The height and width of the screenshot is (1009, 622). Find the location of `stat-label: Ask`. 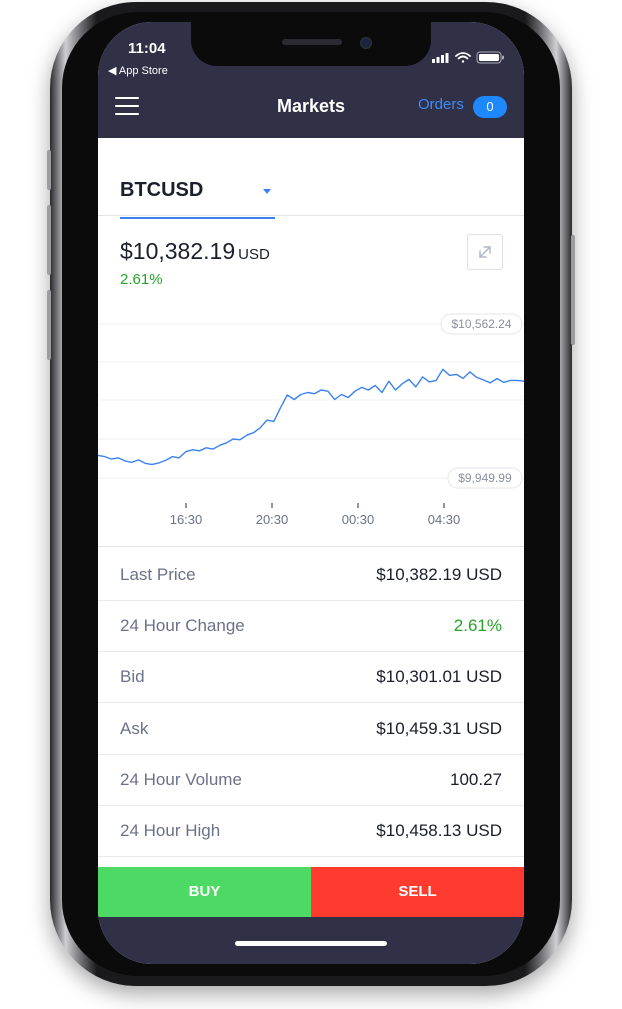

stat-label: Ask is located at coordinates (134, 728).